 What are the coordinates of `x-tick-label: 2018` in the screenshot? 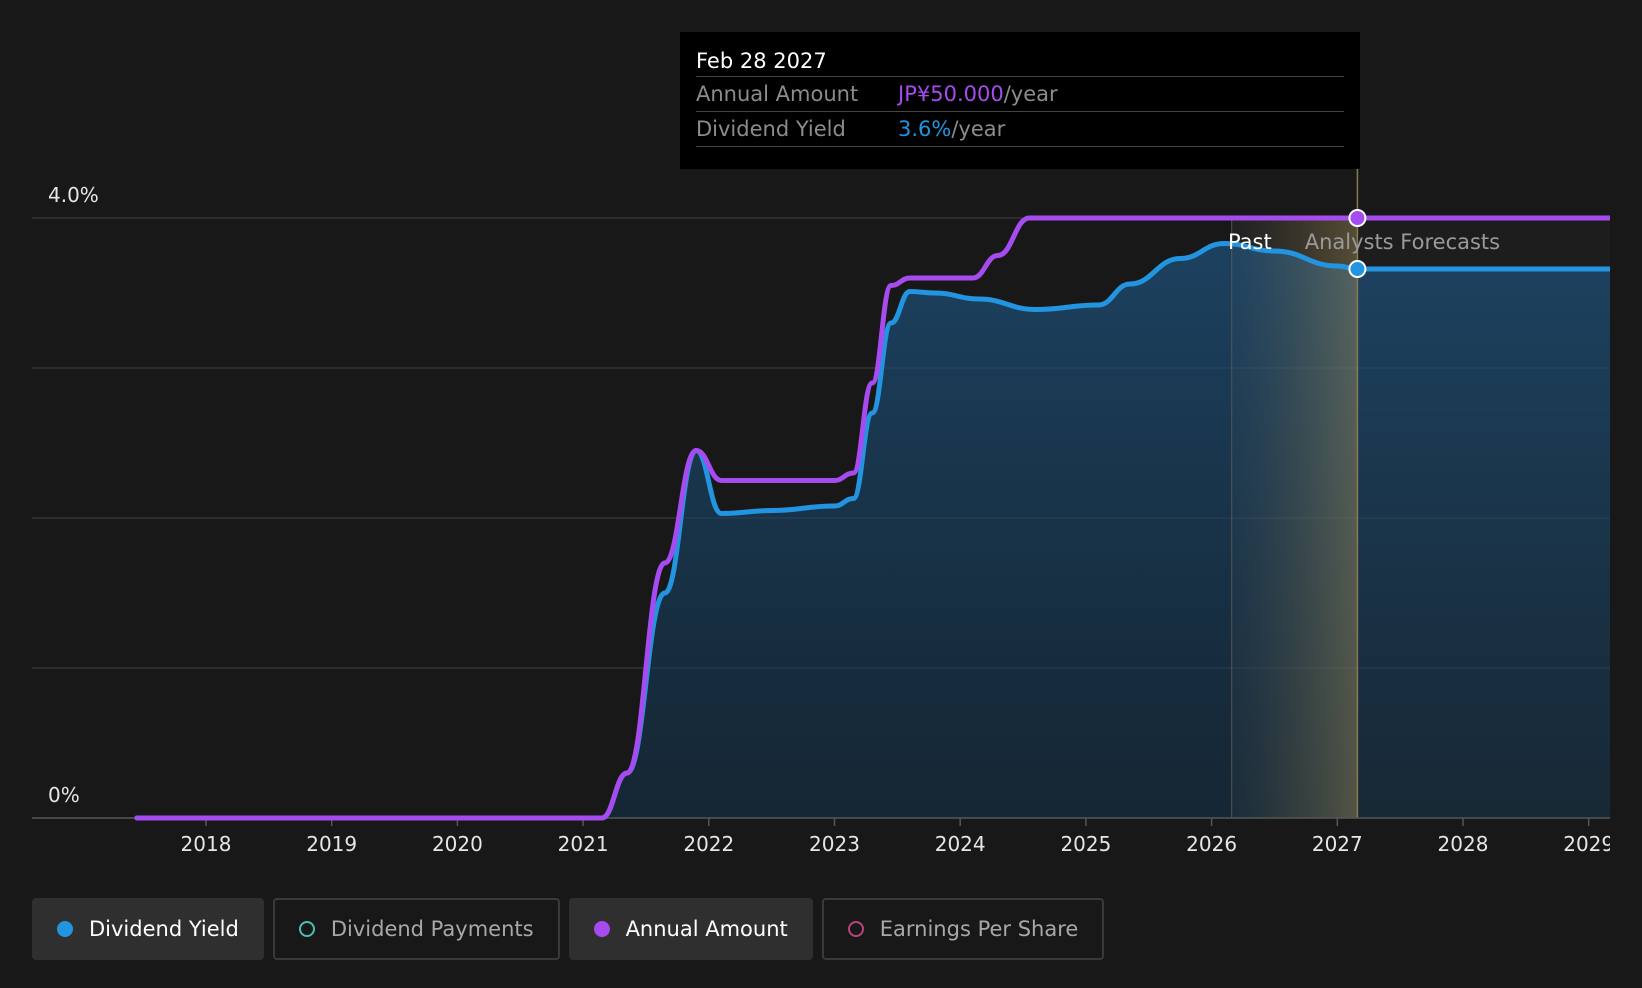 It's located at (206, 844).